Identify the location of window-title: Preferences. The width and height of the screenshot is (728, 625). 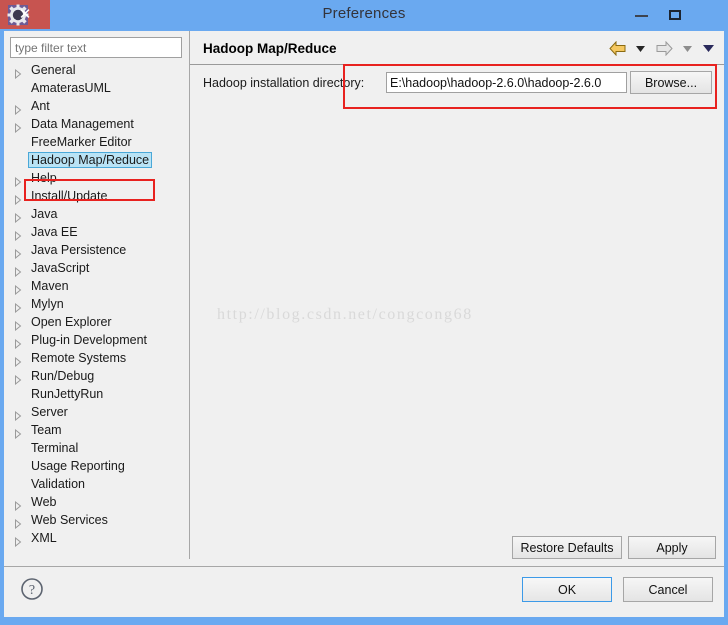
(364, 13).